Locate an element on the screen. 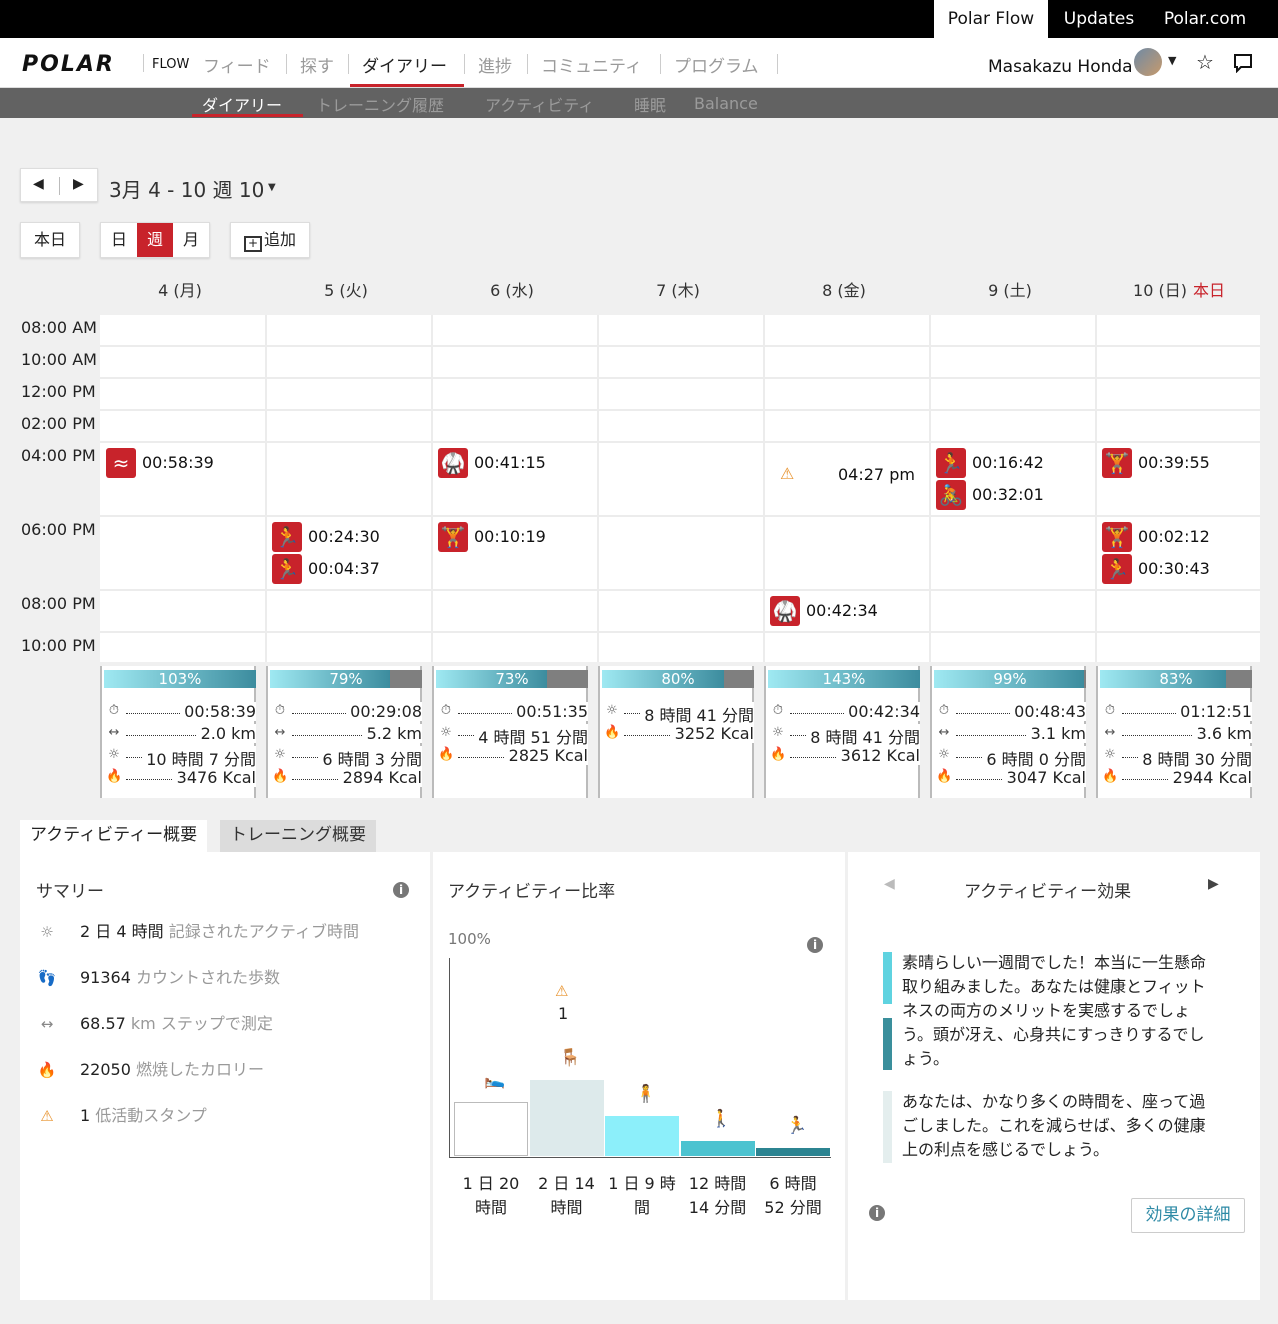 This screenshot has height=1324, width=1278. star-icon: ☆ is located at coordinates (1205, 62).